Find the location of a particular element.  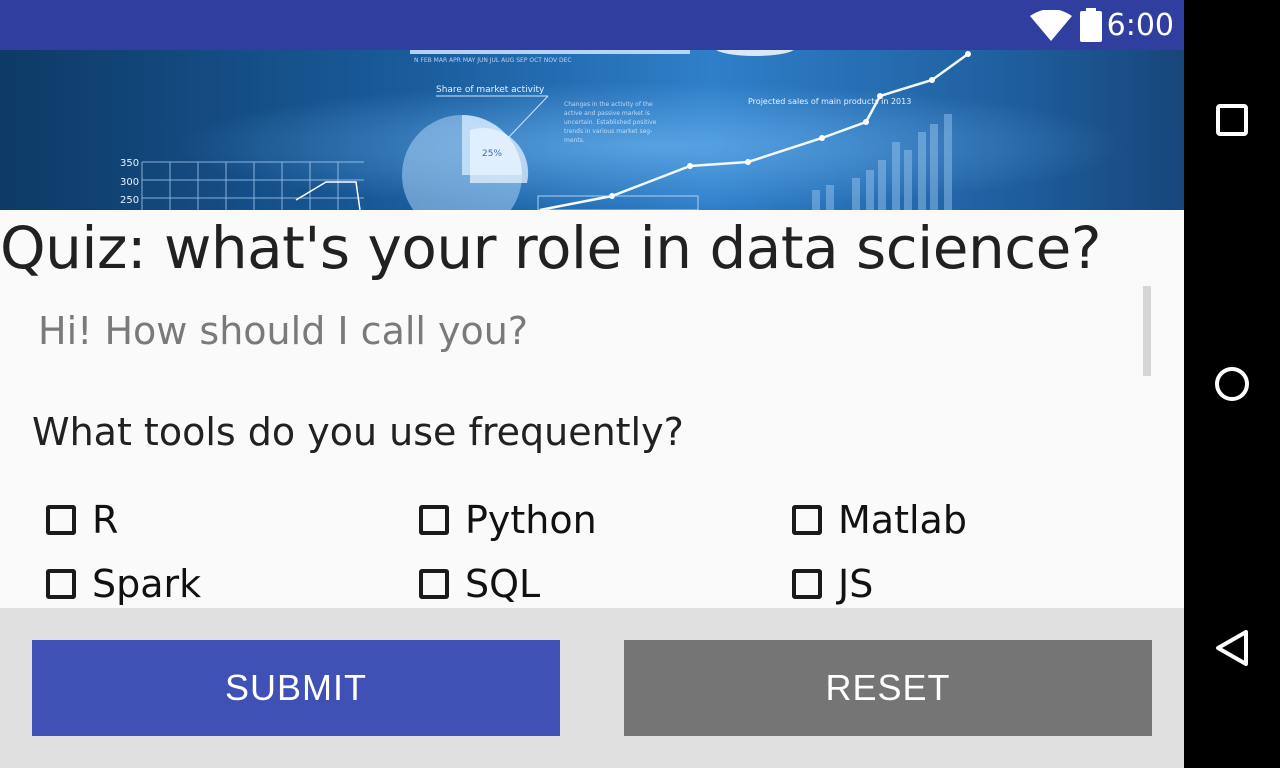

option-label: Matlab is located at coordinates (902, 520).